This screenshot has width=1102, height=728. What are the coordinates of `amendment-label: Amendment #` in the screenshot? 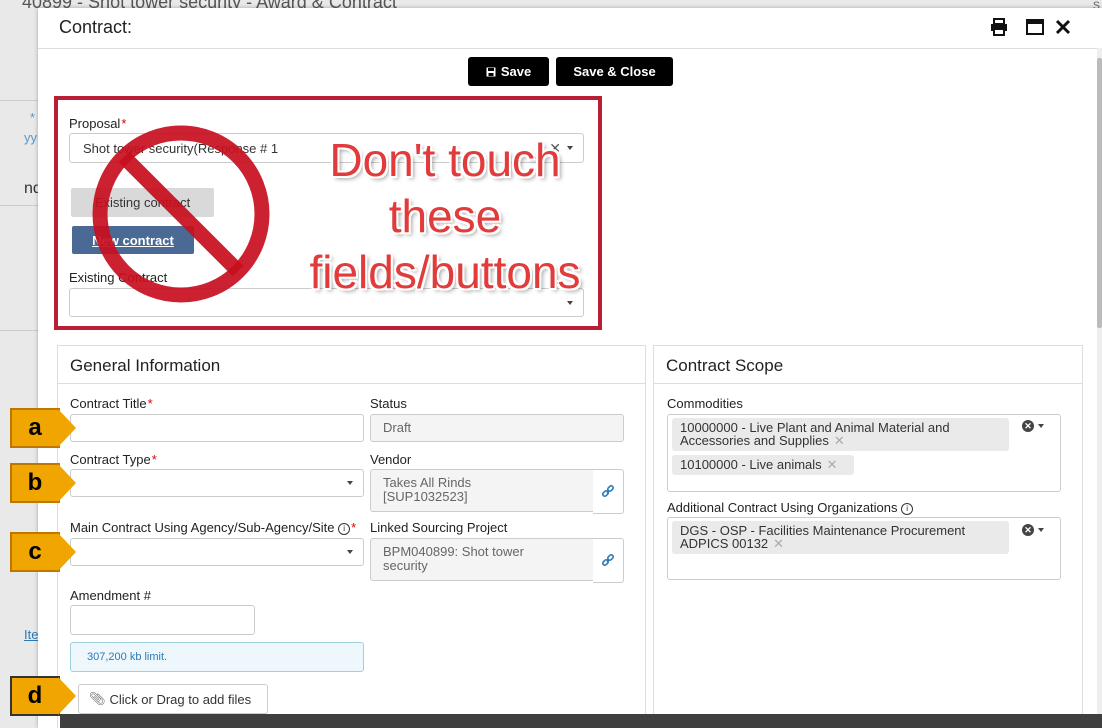 It's located at (110, 595).